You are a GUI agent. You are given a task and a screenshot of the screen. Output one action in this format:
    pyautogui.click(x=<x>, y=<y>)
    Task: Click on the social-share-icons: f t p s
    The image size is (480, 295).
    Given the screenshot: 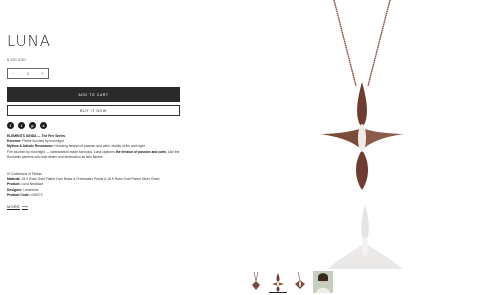 What is the action you would take?
    pyautogui.click(x=94, y=125)
    